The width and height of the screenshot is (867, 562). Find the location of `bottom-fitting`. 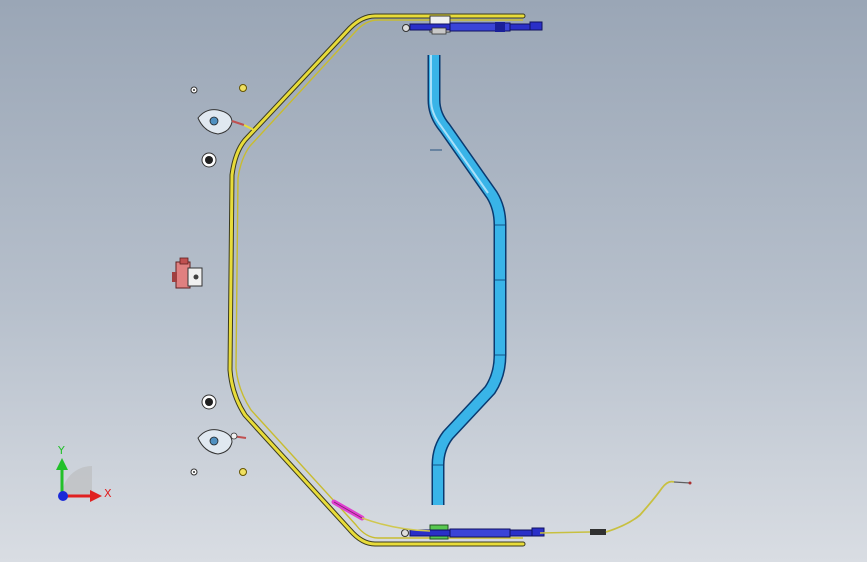

bottom-fitting is located at coordinates (405, 533).